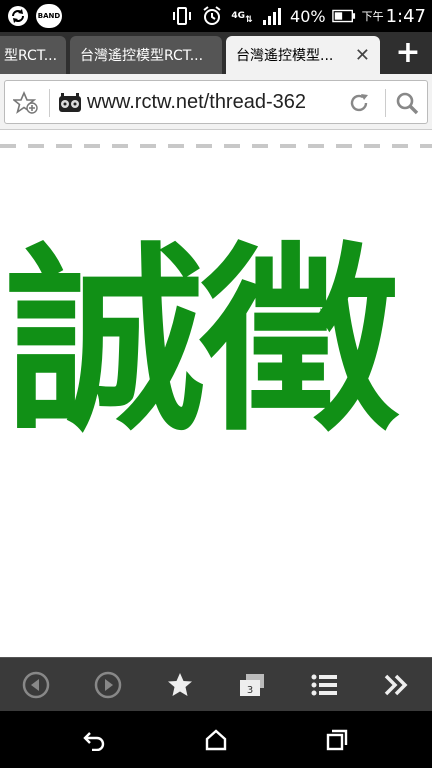 The height and width of the screenshot is (768, 432). Describe the element at coordinates (372, 16) in the screenshot. I see `time-period: 下午` at that location.